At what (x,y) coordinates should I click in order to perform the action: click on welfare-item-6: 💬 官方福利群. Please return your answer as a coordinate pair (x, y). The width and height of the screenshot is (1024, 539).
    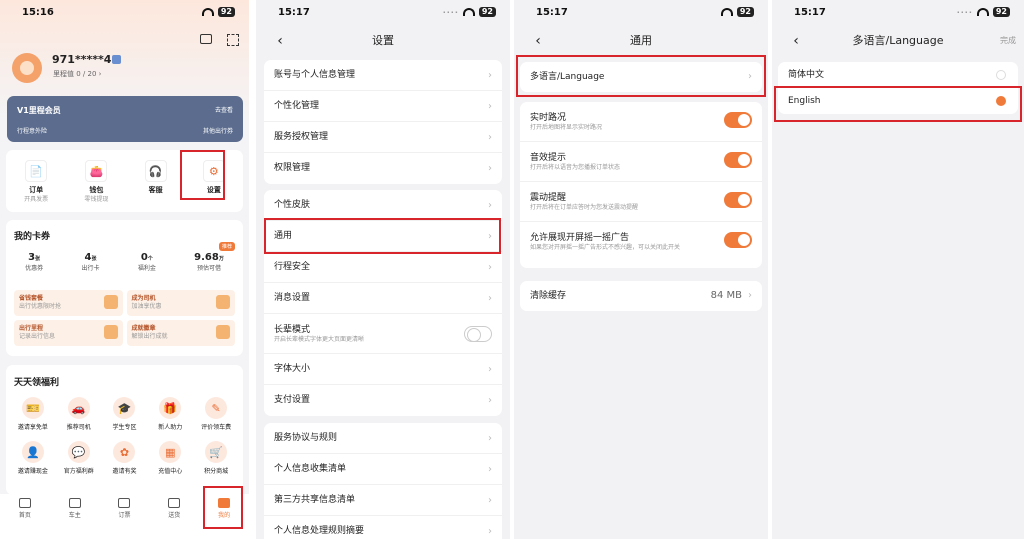
    Looking at the image, I should click on (79, 458).